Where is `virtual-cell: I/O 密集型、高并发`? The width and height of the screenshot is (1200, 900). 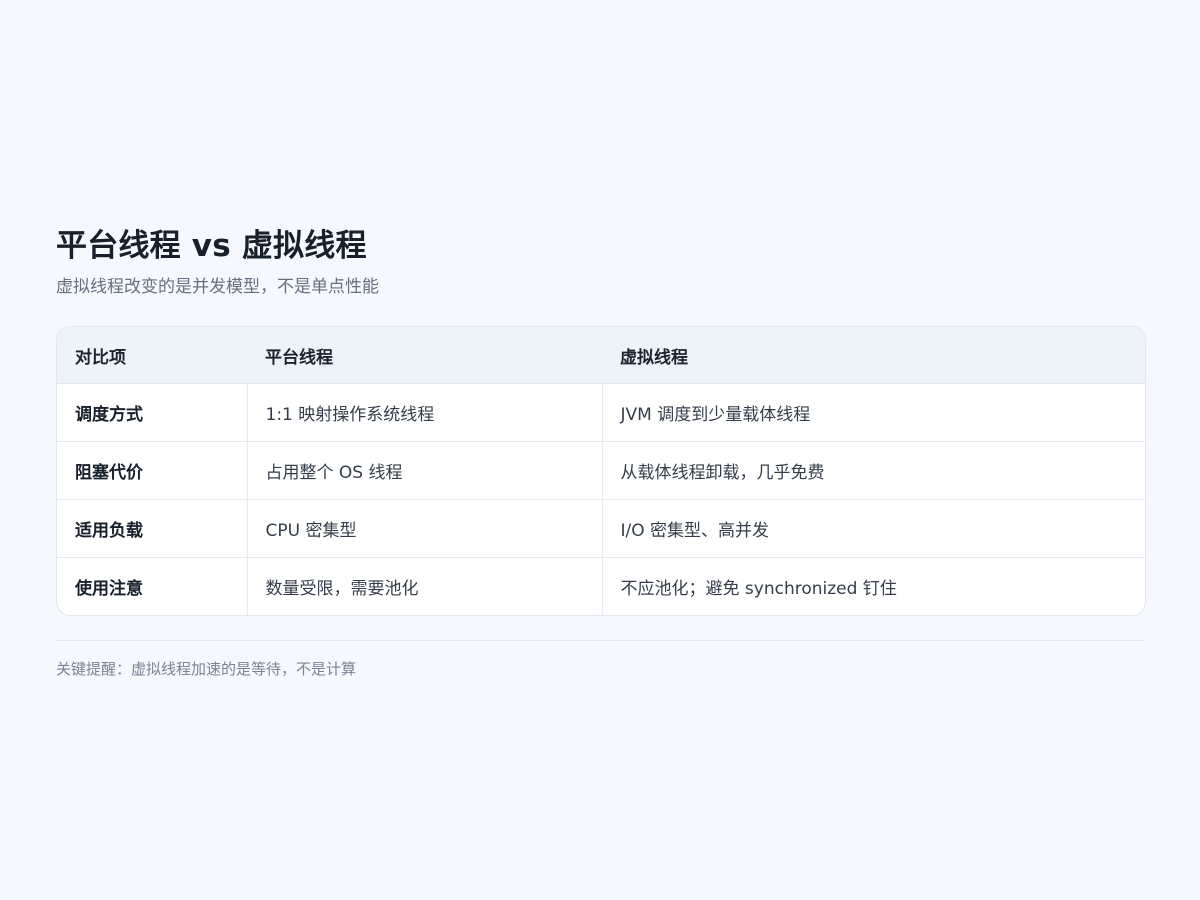
virtual-cell: I/O 密集型、高并发 is located at coordinates (873, 528).